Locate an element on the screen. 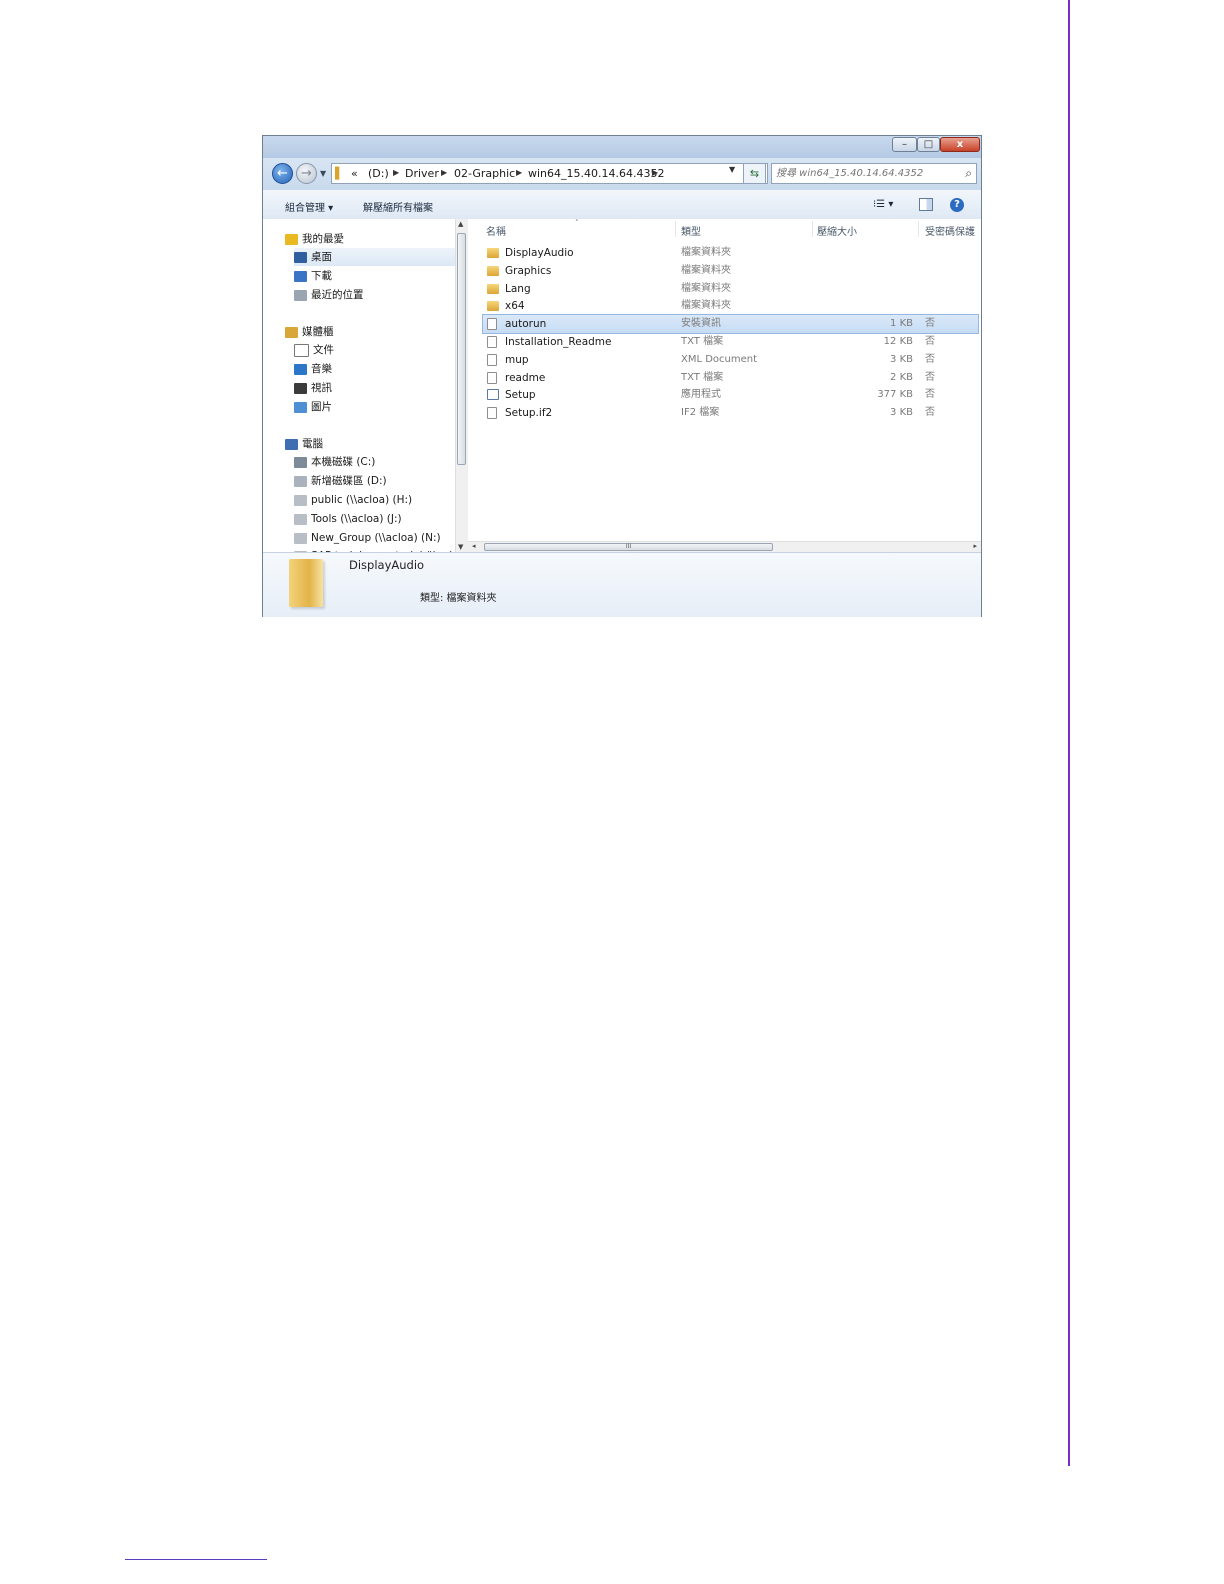 The width and height of the screenshot is (1224, 1584). scrollbar-thumb: III is located at coordinates (628, 547).